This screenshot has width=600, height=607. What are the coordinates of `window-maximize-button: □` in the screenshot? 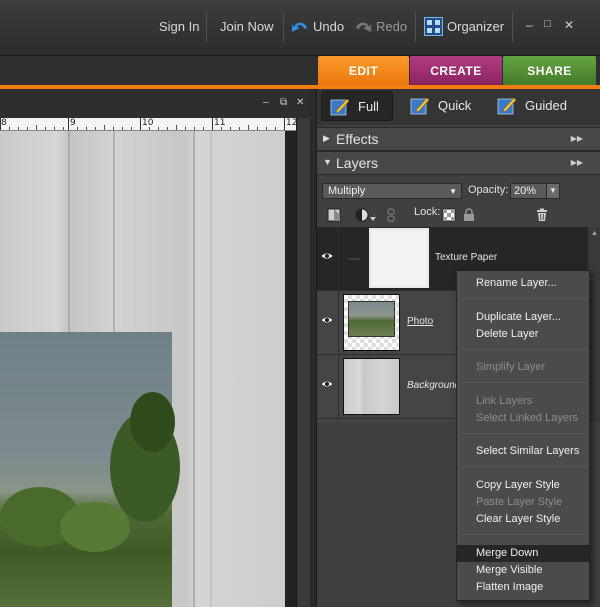 It's located at (547, 24).